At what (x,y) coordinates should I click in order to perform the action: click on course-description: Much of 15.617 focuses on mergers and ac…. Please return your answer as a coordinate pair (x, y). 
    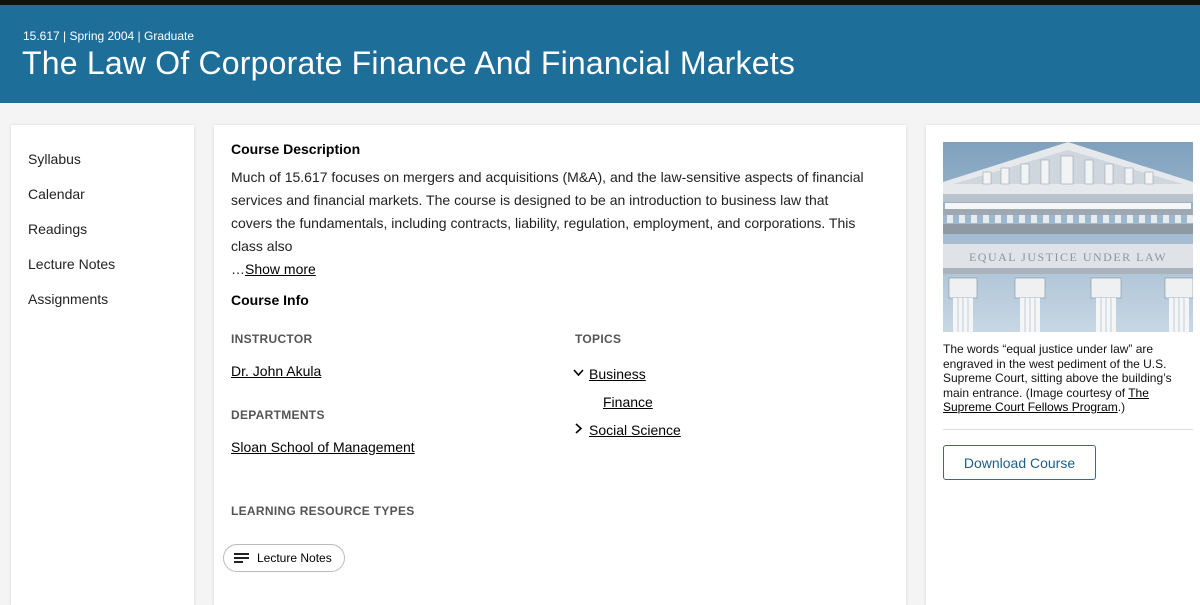
    Looking at the image, I should click on (551, 223).